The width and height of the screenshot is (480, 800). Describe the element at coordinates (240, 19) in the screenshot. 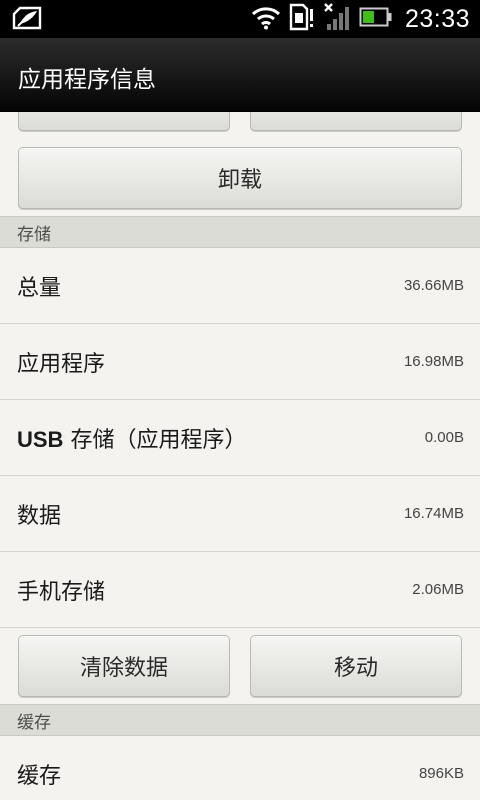

I see `status-bar: 23:33` at that location.